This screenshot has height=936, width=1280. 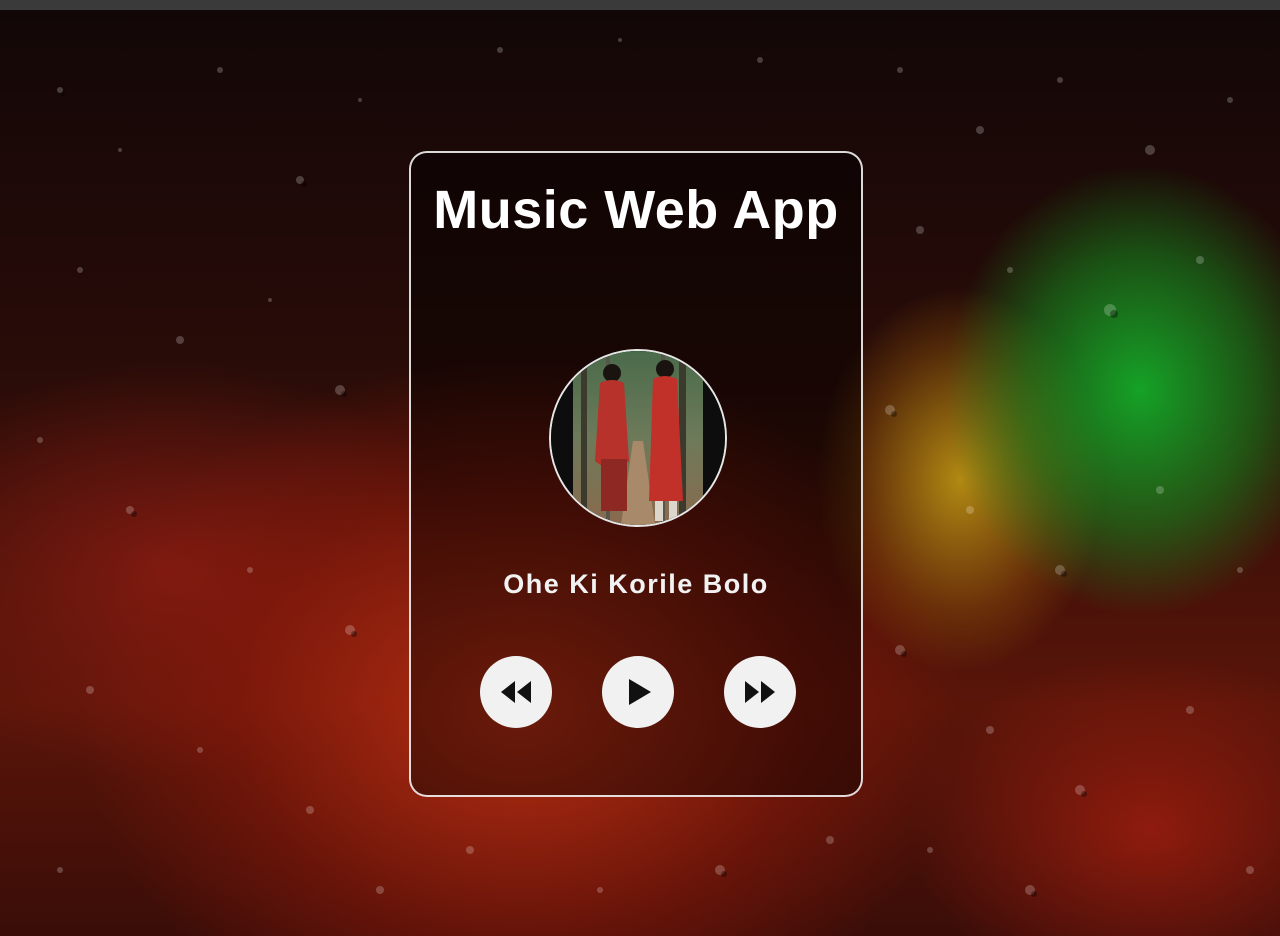 I want to click on cover-art-image, so click(x=638, y=438).